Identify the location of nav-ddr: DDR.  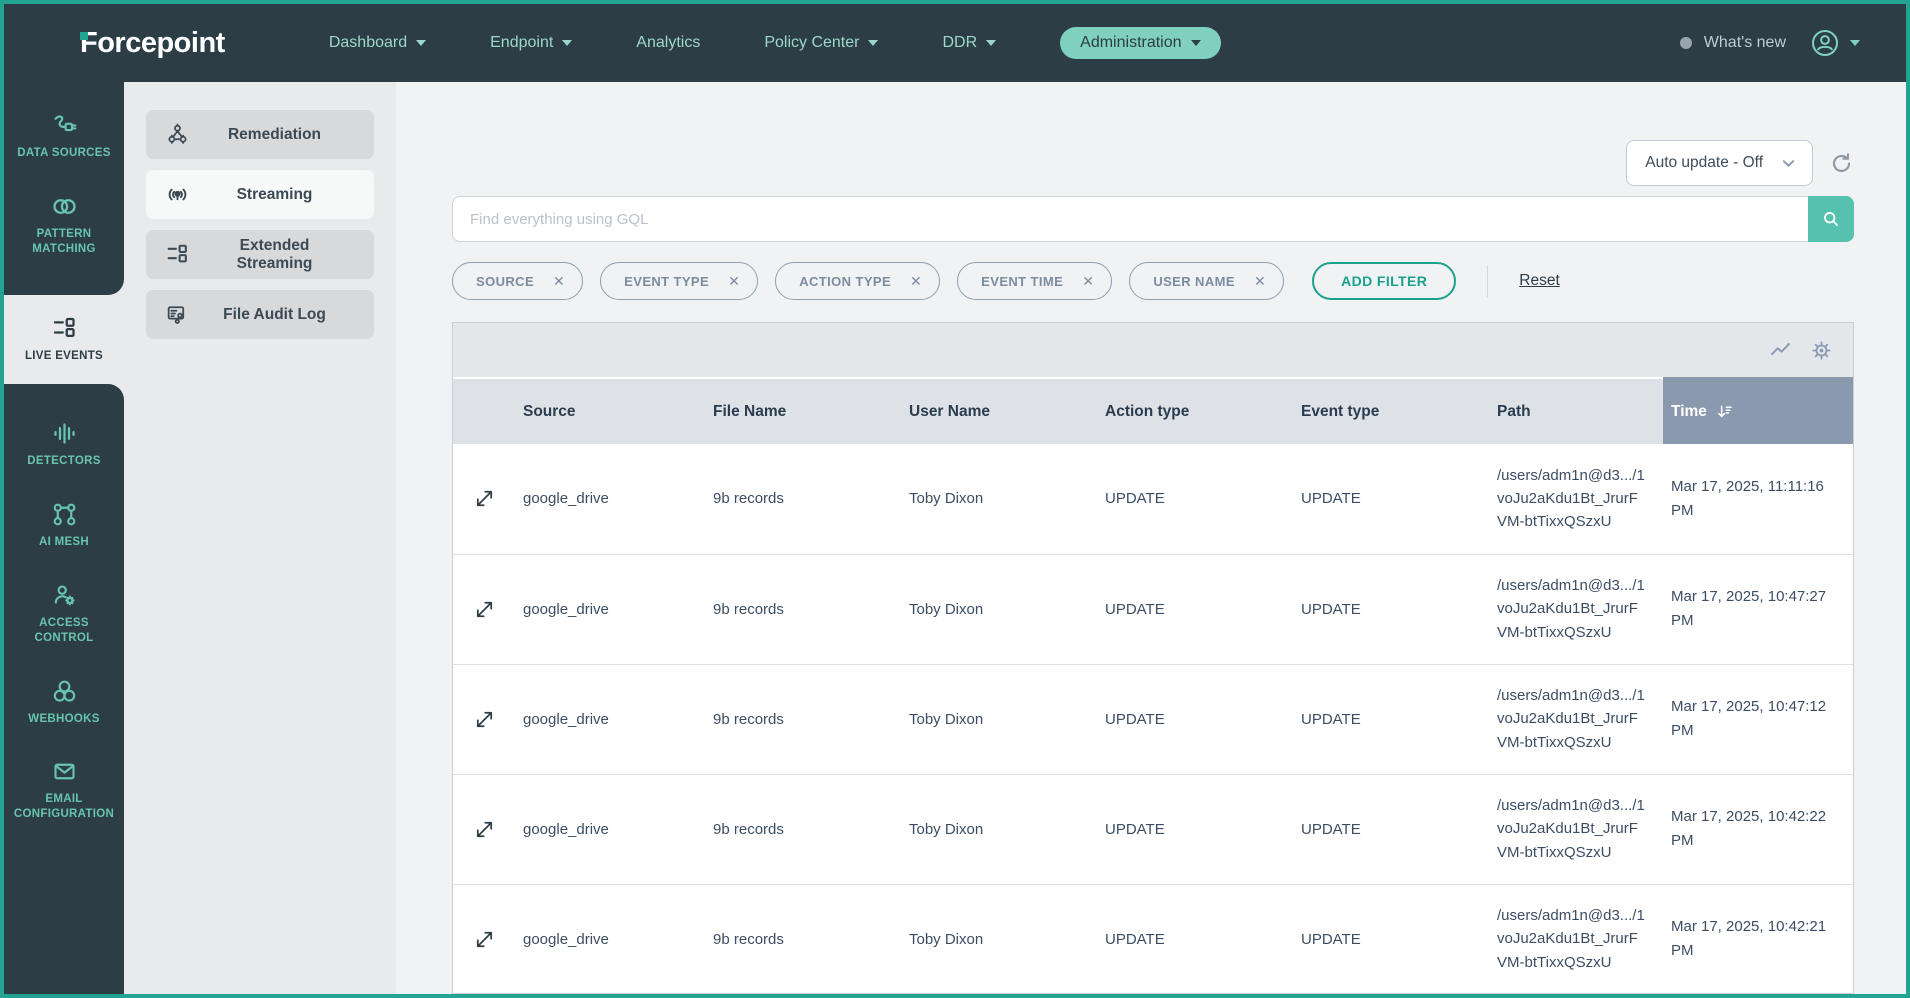
(969, 43).